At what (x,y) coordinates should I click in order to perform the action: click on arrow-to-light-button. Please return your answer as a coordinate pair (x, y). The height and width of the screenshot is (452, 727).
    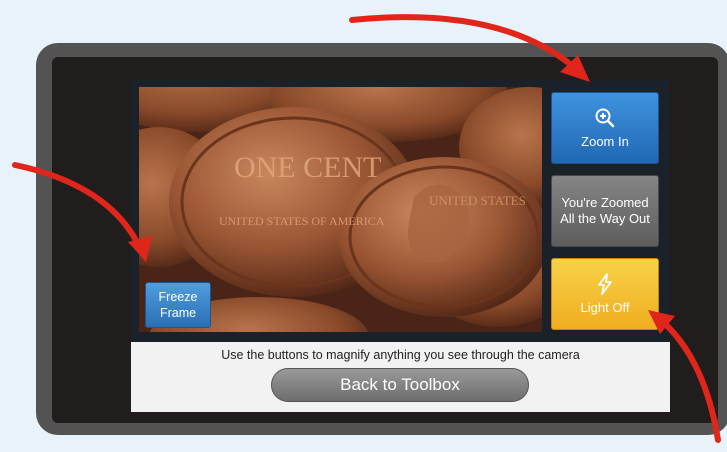
    Looking at the image, I should click on (690, 381).